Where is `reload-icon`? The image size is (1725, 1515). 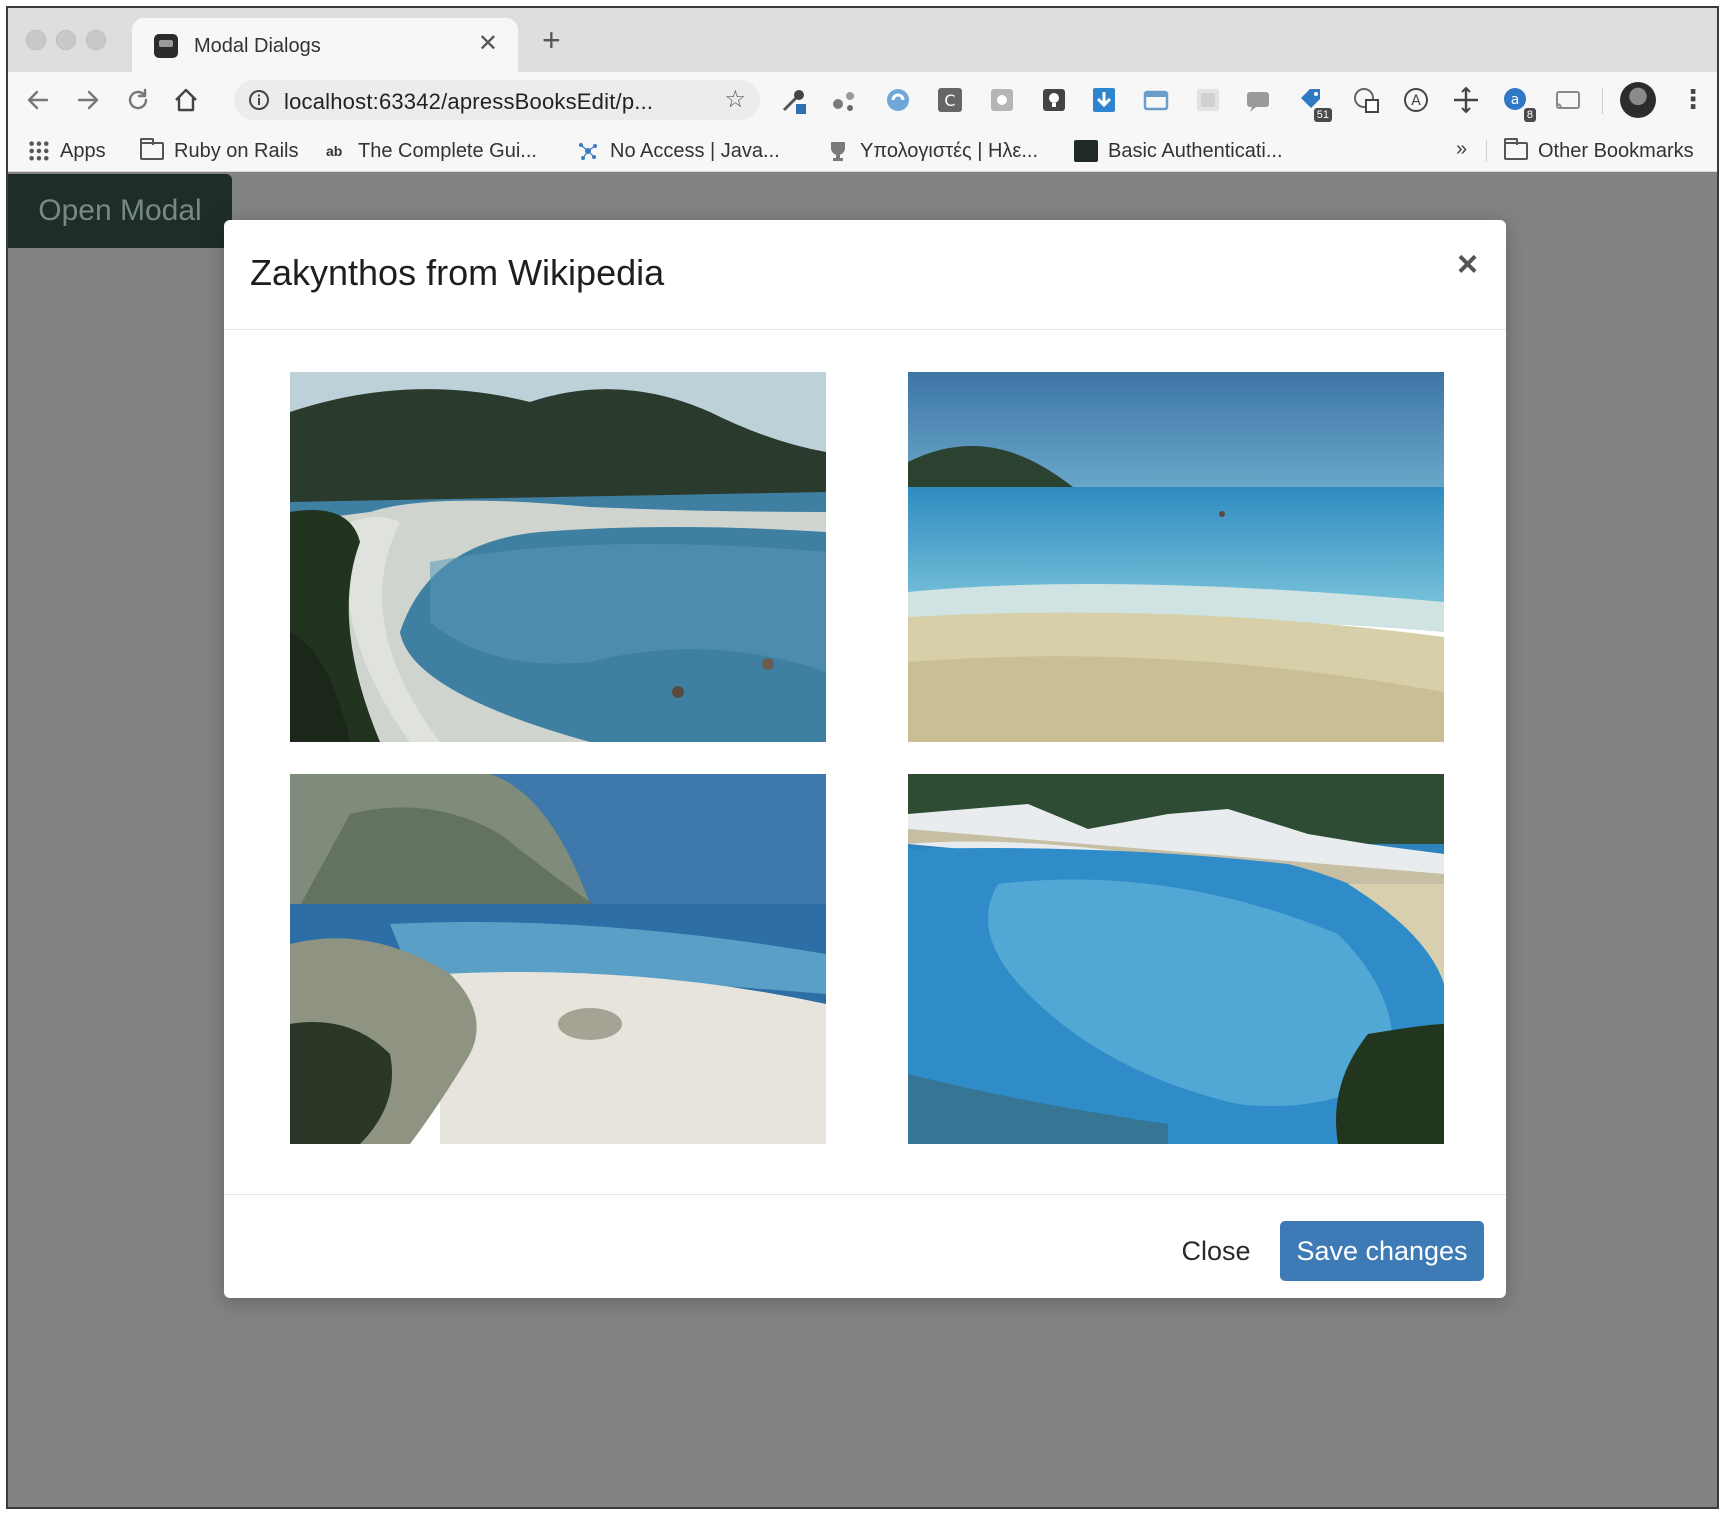
reload-icon is located at coordinates (138, 100).